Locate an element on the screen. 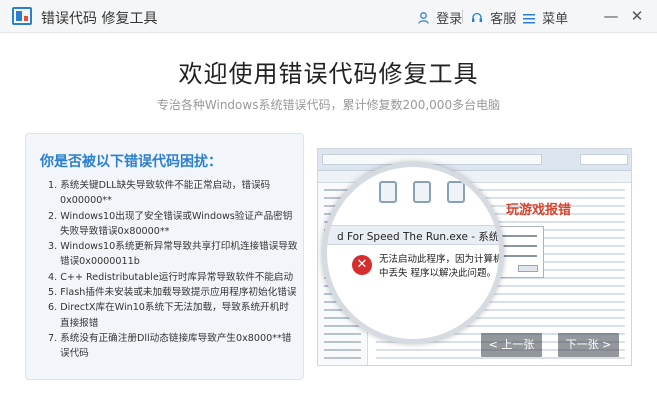  explorer-address-bar is located at coordinates (474, 160).